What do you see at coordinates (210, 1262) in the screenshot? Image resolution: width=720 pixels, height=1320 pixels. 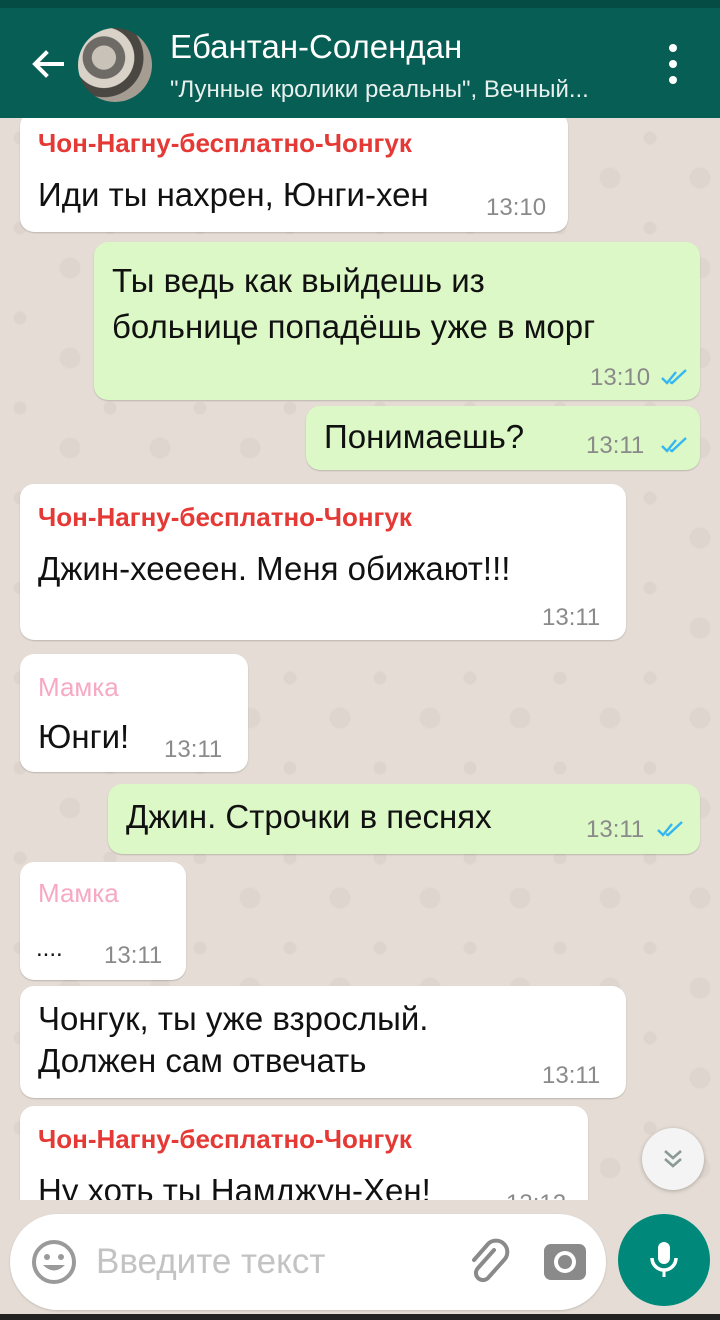 I see `message-input: Введите текст` at bounding box center [210, 1262].